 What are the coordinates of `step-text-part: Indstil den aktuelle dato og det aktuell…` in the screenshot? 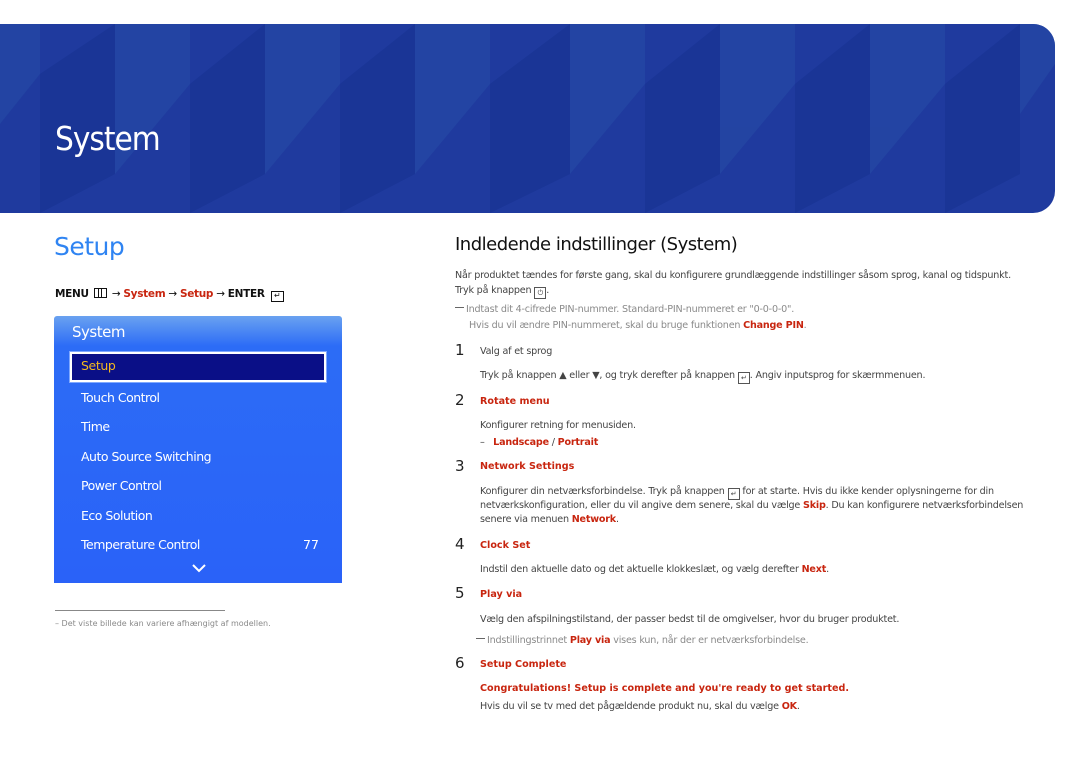 It's located at (639, 569).